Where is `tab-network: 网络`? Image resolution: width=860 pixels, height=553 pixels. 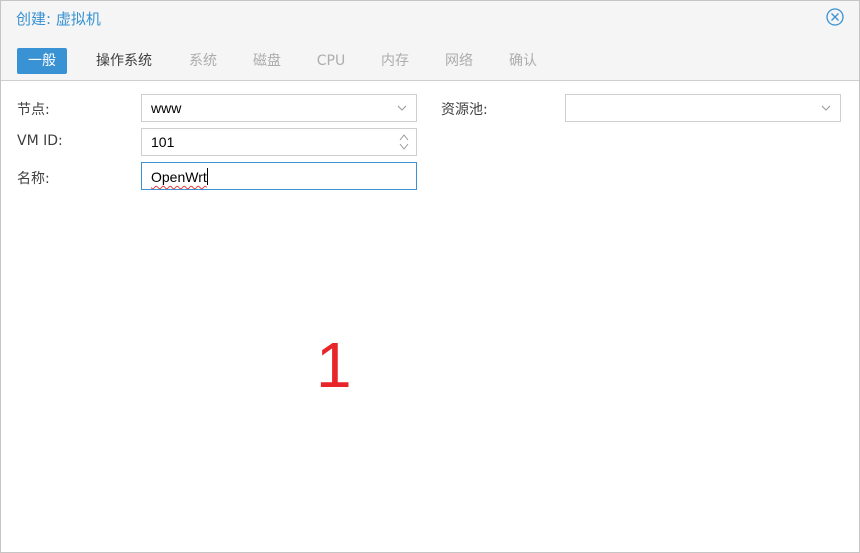 tab-network: 网络 is located at coordinates (459, 61).